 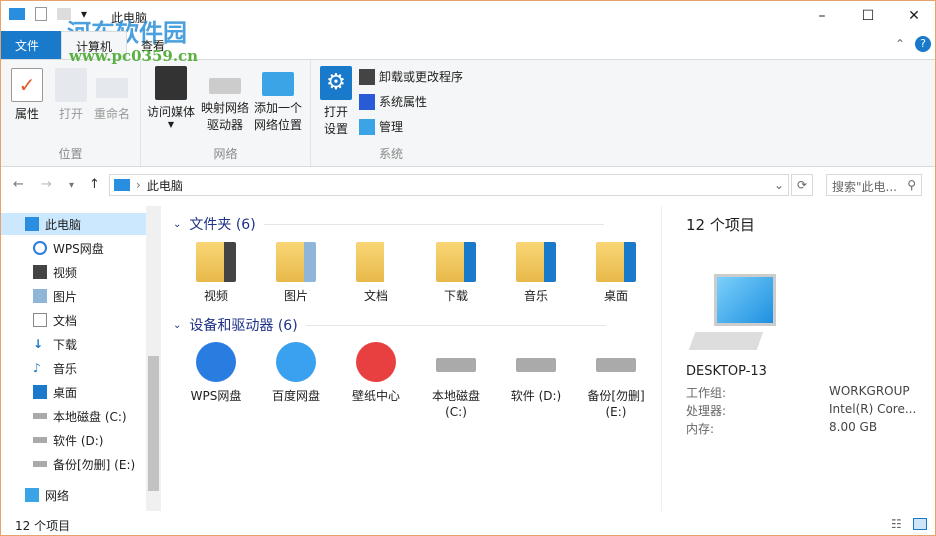 What do you see at coordinates (73, 368) in the screenshot?
I see `nav-item-music: ♪ 音乐` at bounding box center [73, 368].